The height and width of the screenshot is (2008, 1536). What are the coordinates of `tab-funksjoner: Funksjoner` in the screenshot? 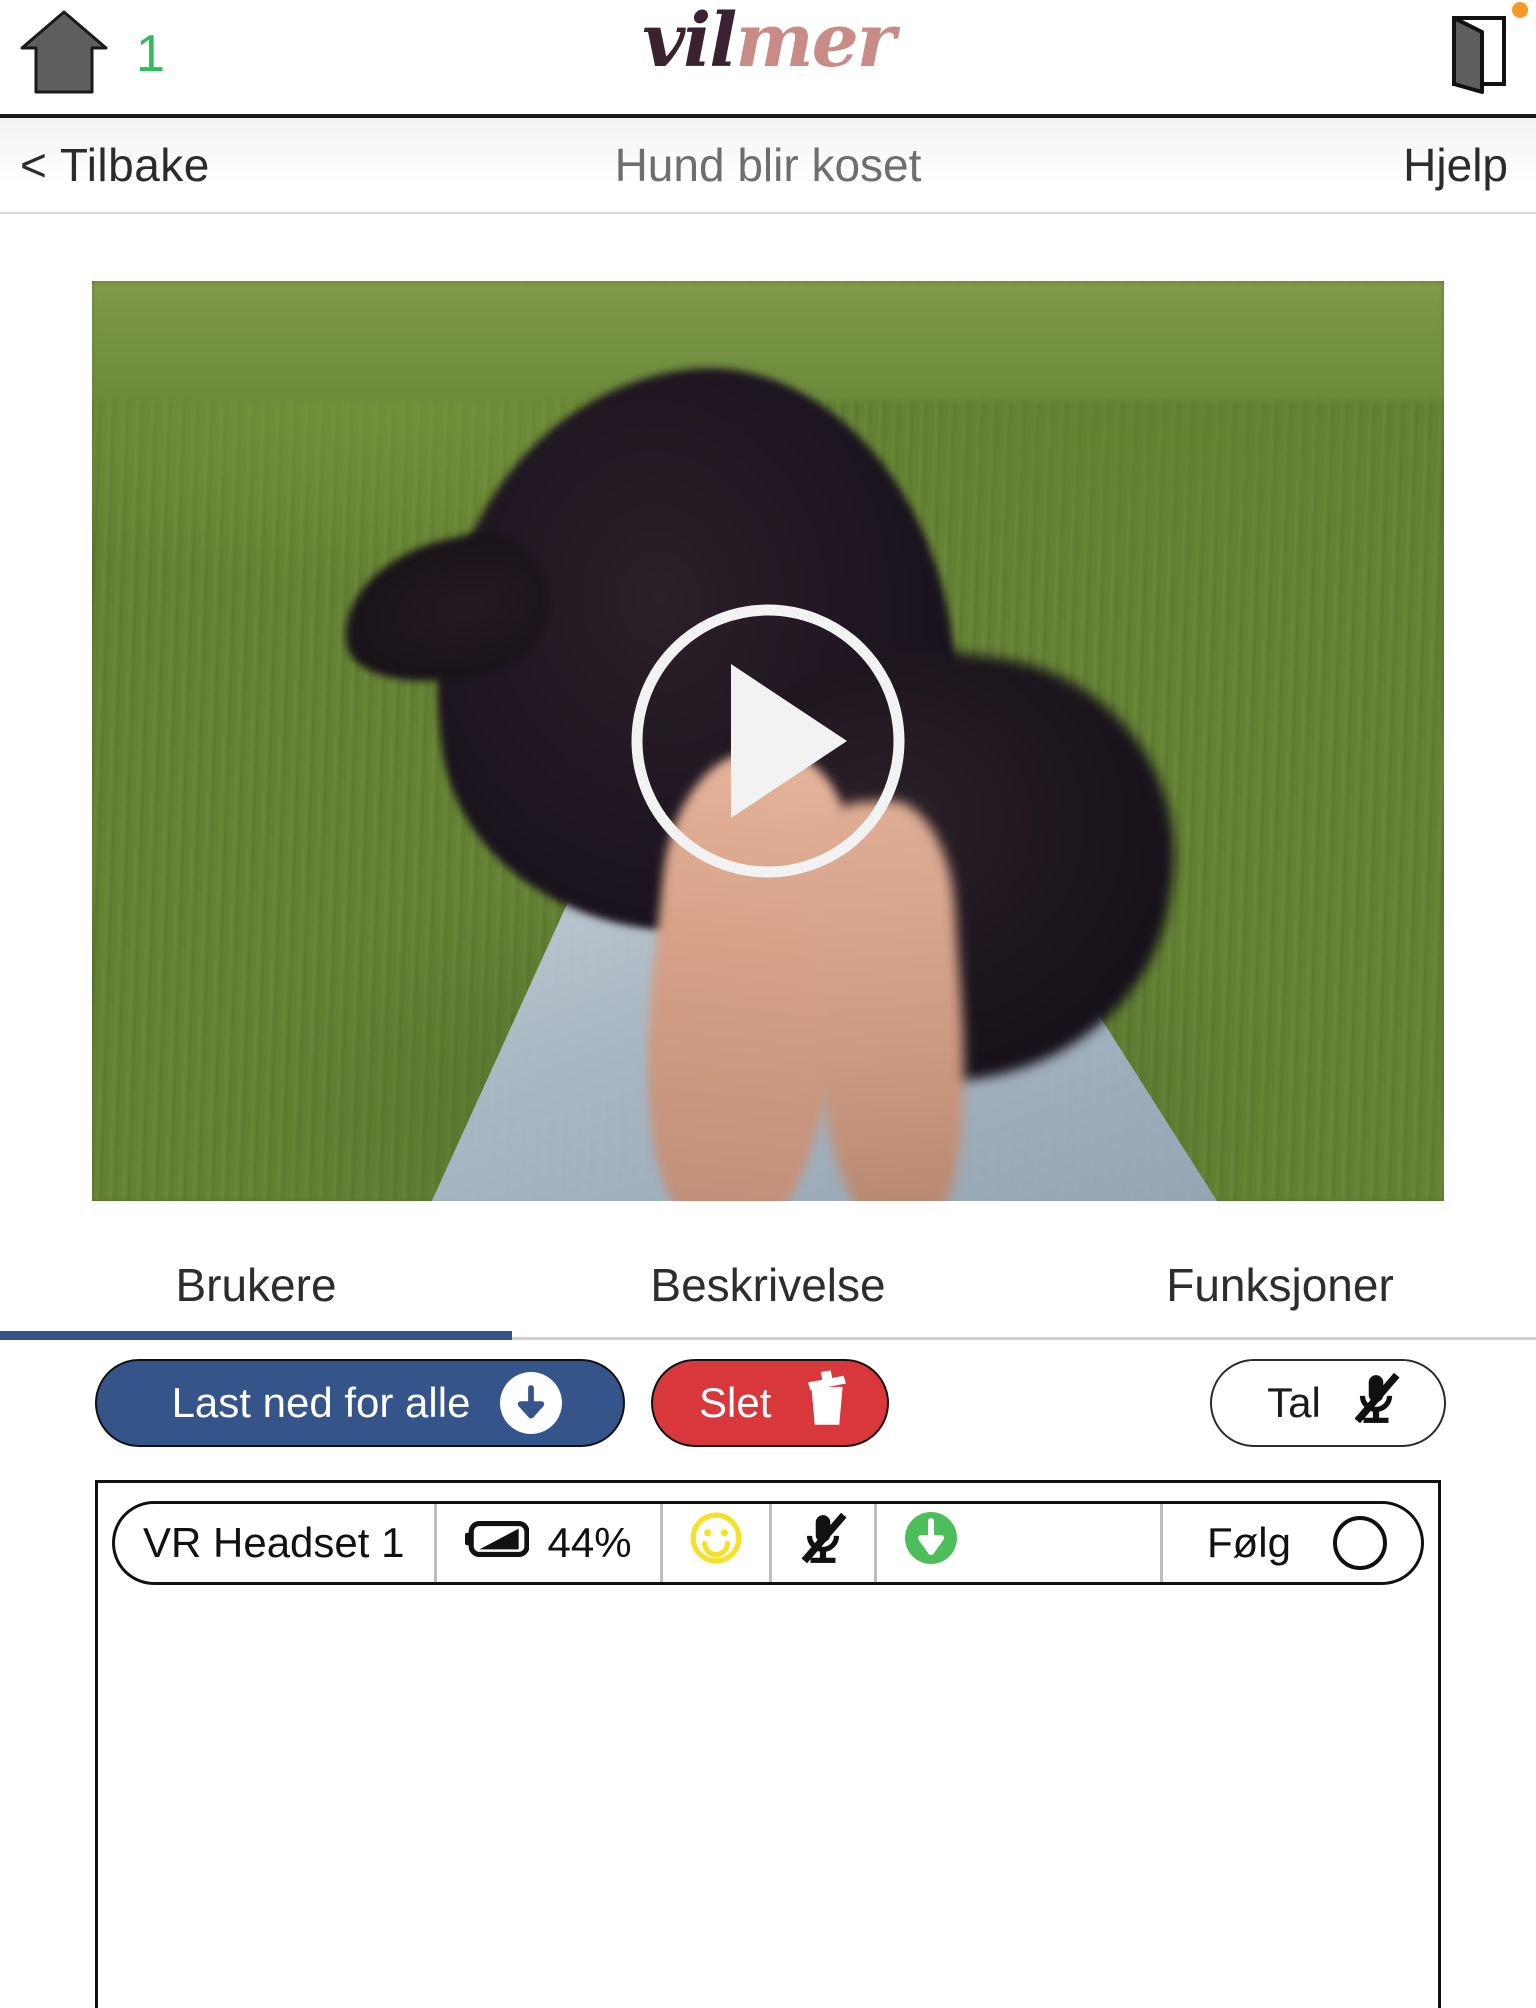 It's located at (1280, 1284).